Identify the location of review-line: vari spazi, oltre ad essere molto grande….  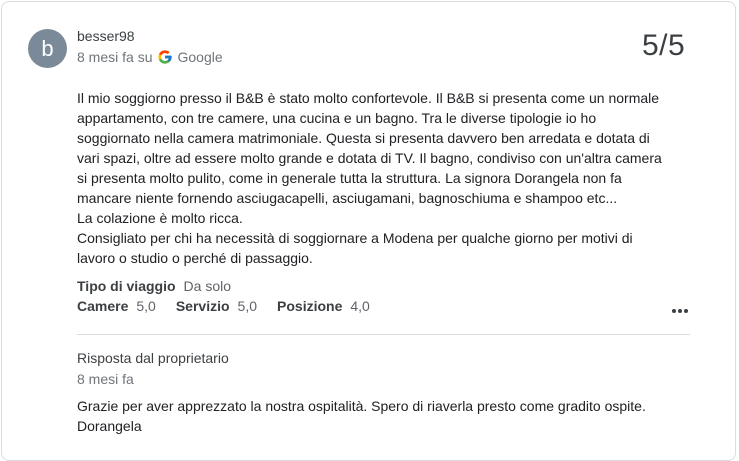
(369, 158).